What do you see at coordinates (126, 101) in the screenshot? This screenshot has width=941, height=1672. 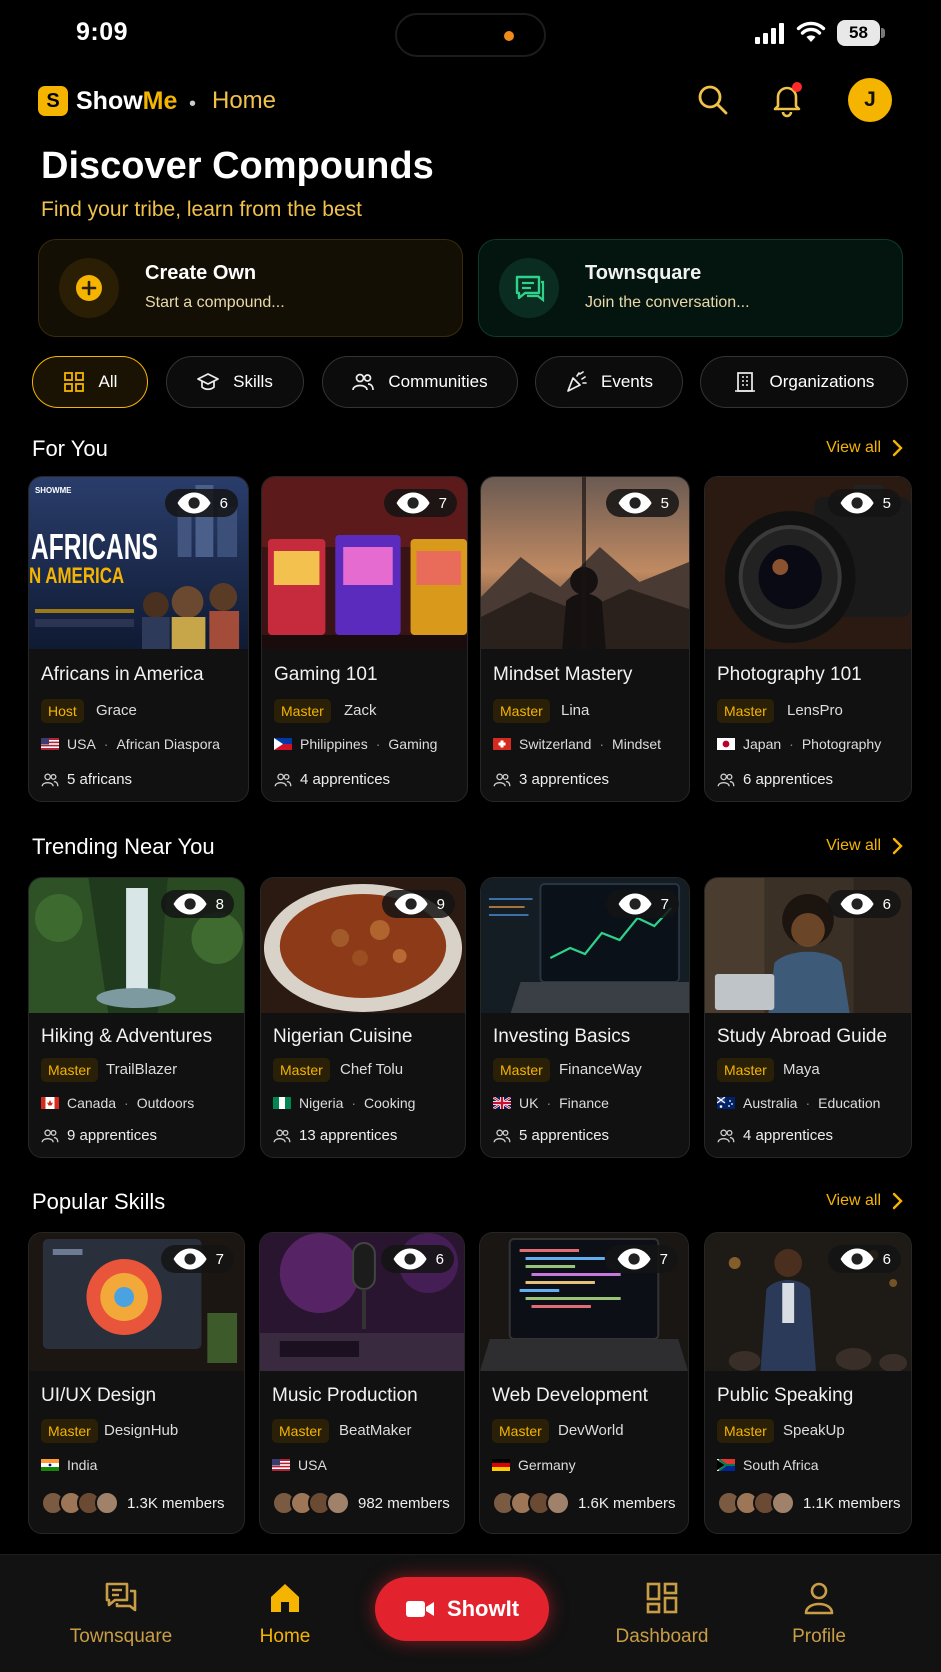 I see `brand-name: ShowMe` at bounding box center [126, 101].